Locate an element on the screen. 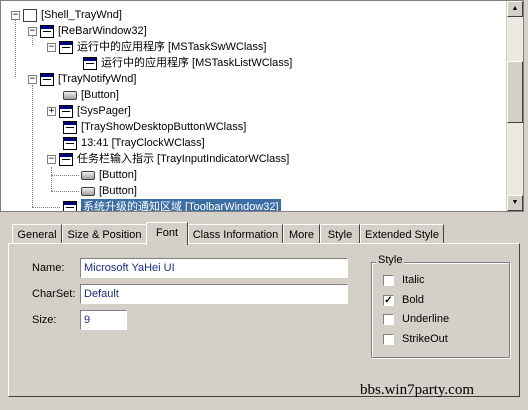 The image size is (528, 410). tree-node-rebarwindow32: − [ReBarWindow32] is located at coordinates (87, 31).